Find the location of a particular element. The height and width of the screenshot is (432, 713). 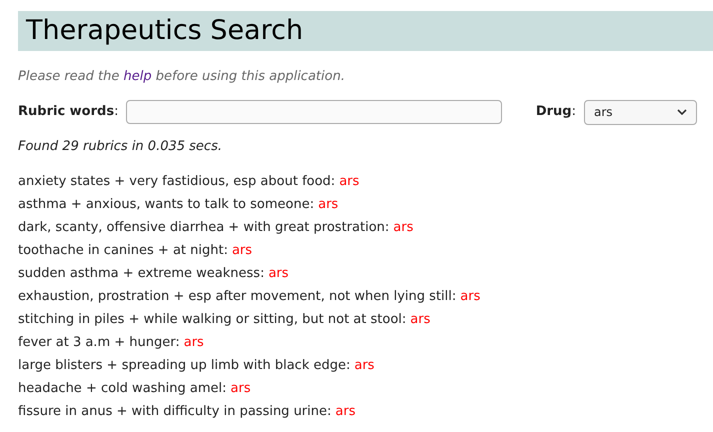

rubric-text: exhaustion, prostration + esp after movement, not when lying still: is located at coordinates (237, 297).